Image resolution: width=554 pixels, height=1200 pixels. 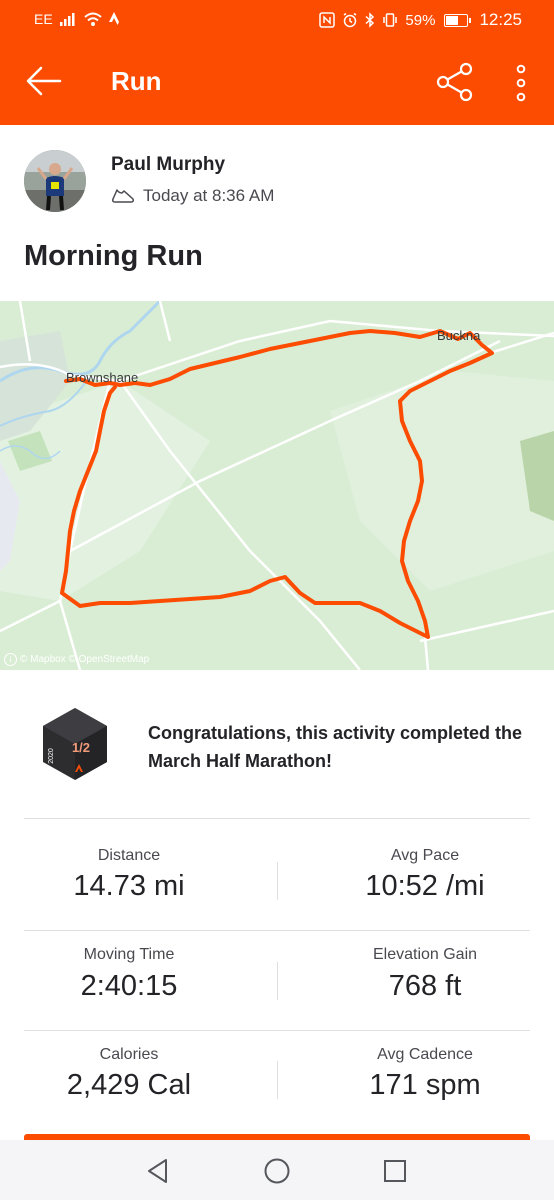 I want to click on app-bar: Run, so click(x=277, y=82).